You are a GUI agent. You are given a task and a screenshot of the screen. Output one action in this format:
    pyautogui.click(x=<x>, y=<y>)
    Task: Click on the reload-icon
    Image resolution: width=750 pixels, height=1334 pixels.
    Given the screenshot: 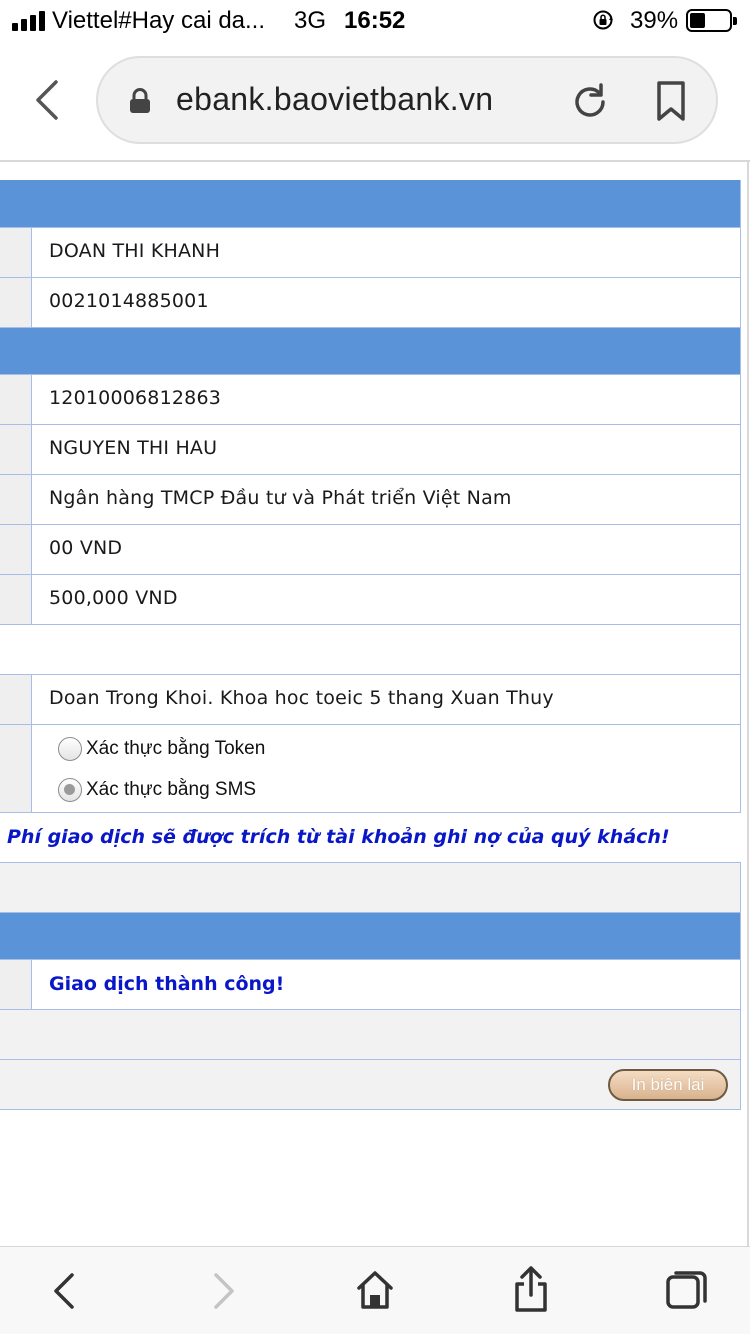 What is the action you would take?
    pyautogui.click(x=590, y=102)
    